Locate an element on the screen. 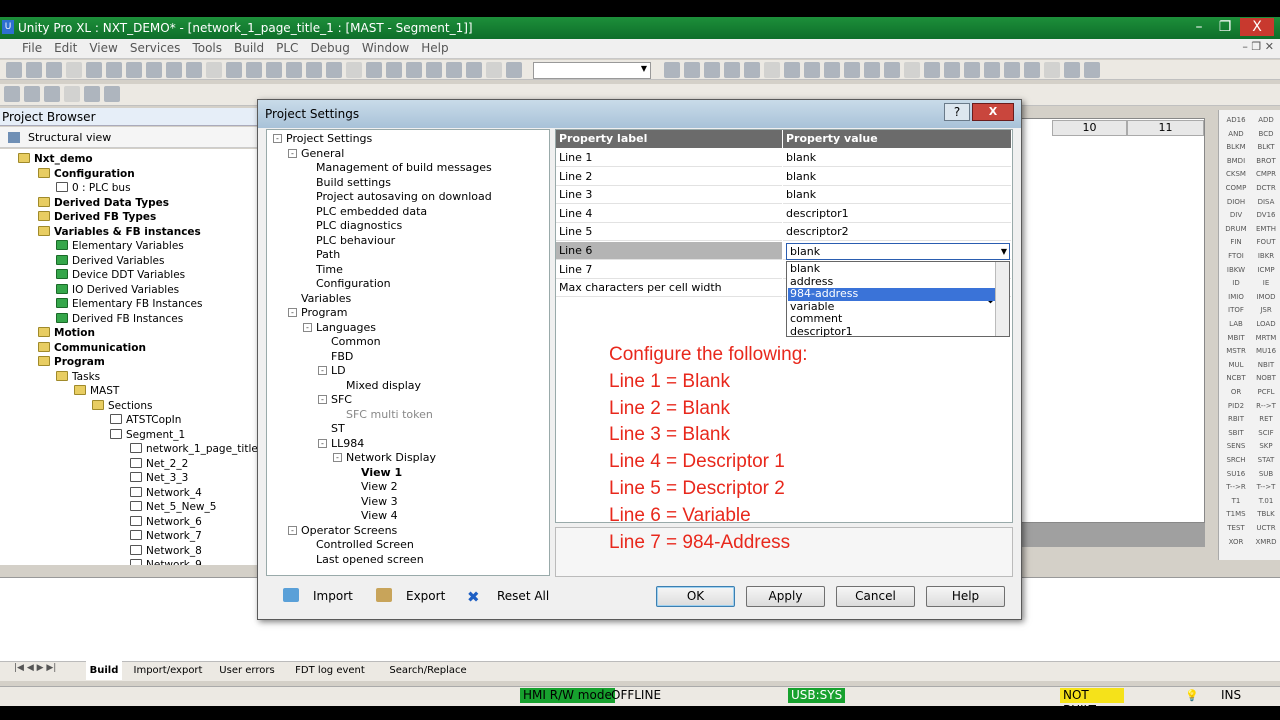  settings-tree-node: Management of build messages is located at coordinates (404, 168).